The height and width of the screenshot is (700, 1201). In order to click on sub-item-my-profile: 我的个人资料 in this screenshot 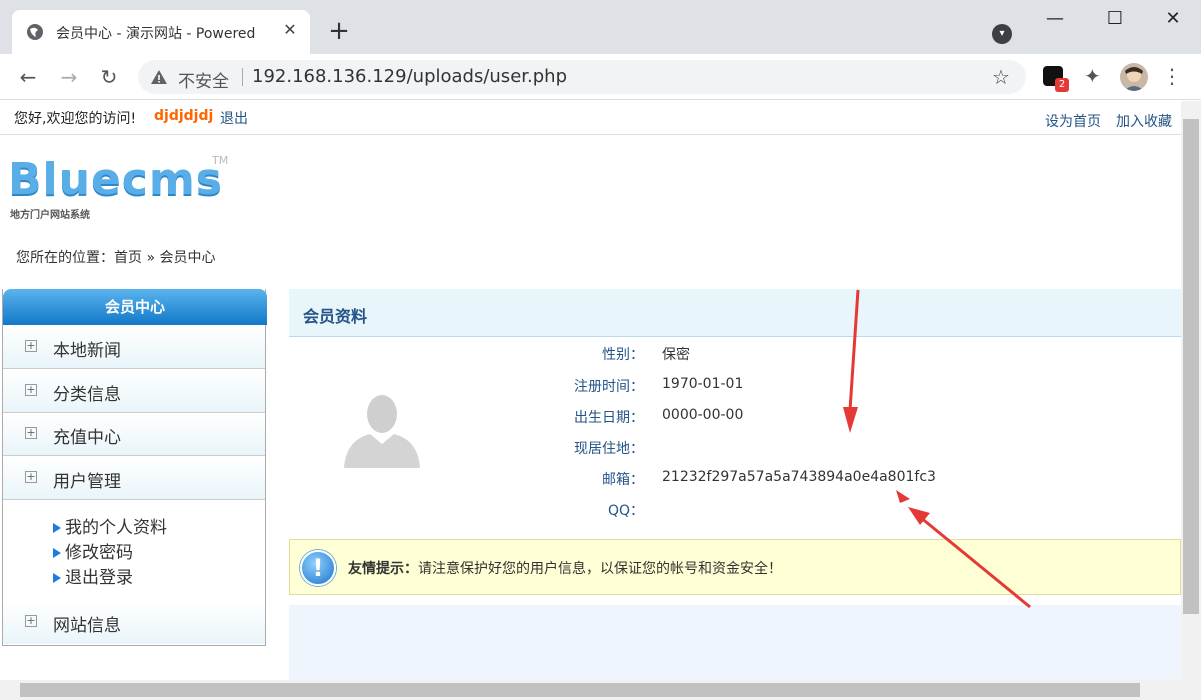, I will do `click(110, 525)`.